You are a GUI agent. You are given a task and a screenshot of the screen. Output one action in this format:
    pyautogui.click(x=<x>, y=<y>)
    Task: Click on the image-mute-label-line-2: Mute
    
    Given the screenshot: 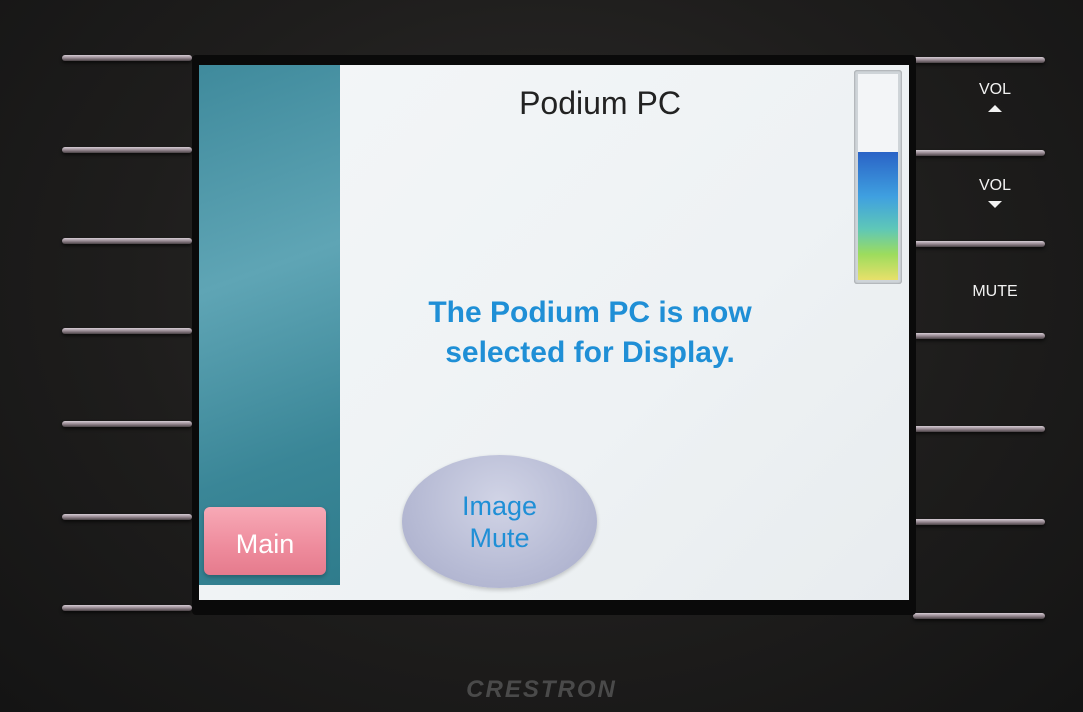 What is the action you would take?
    pyautogui.click(x=499, y=537)
    